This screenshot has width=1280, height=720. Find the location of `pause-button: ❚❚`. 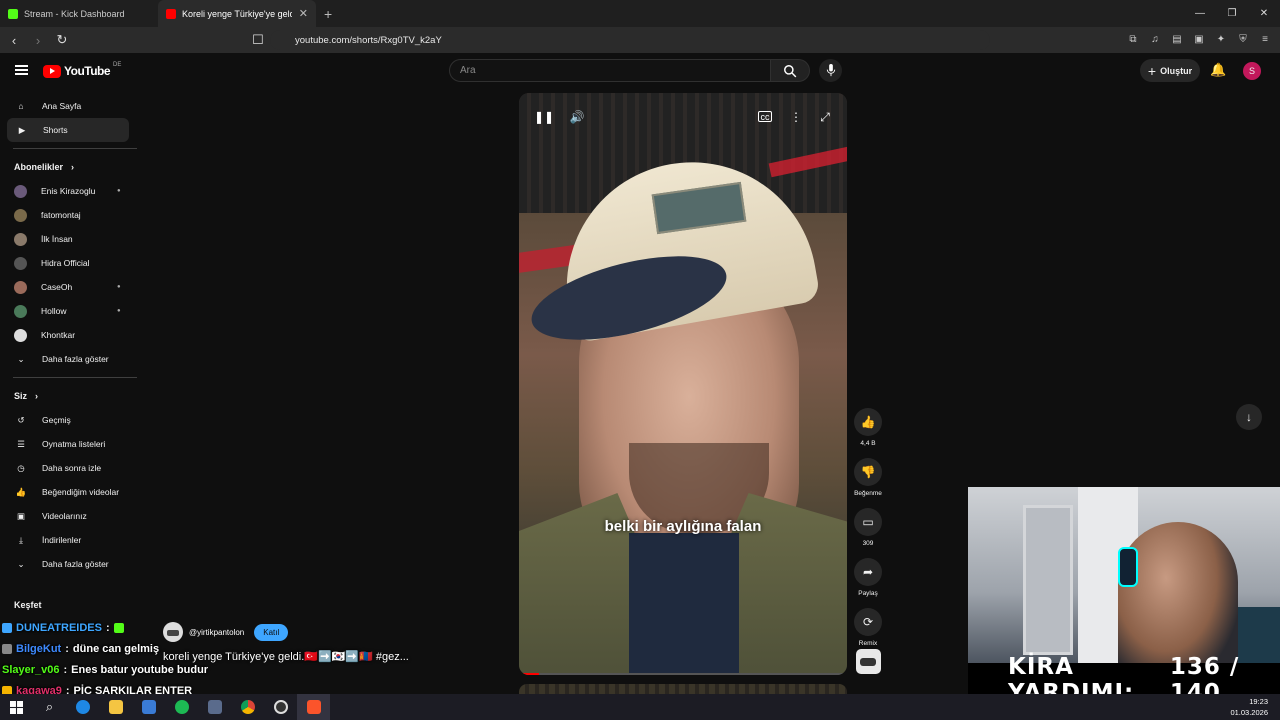

pause-button: ❚❚ is located at coordinates (544, 117).